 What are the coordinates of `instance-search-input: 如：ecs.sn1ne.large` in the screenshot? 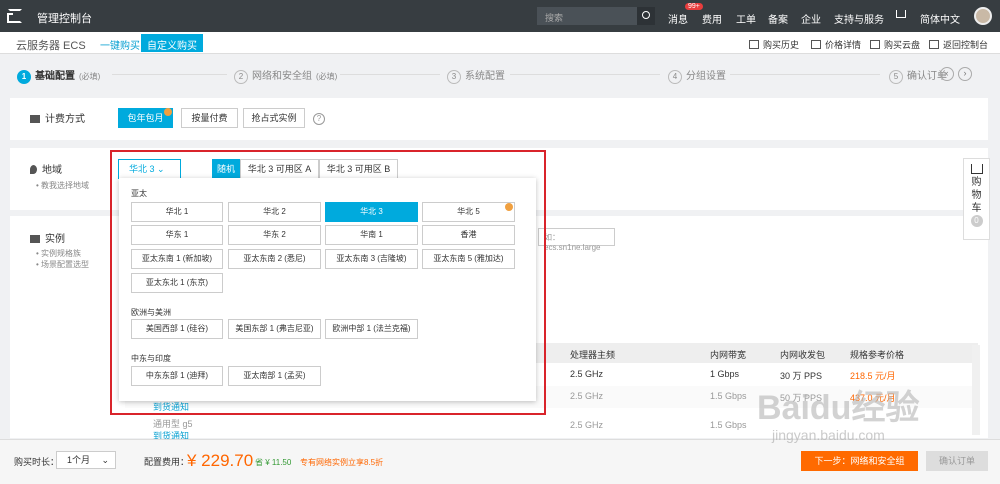 It's located at (576, 240).